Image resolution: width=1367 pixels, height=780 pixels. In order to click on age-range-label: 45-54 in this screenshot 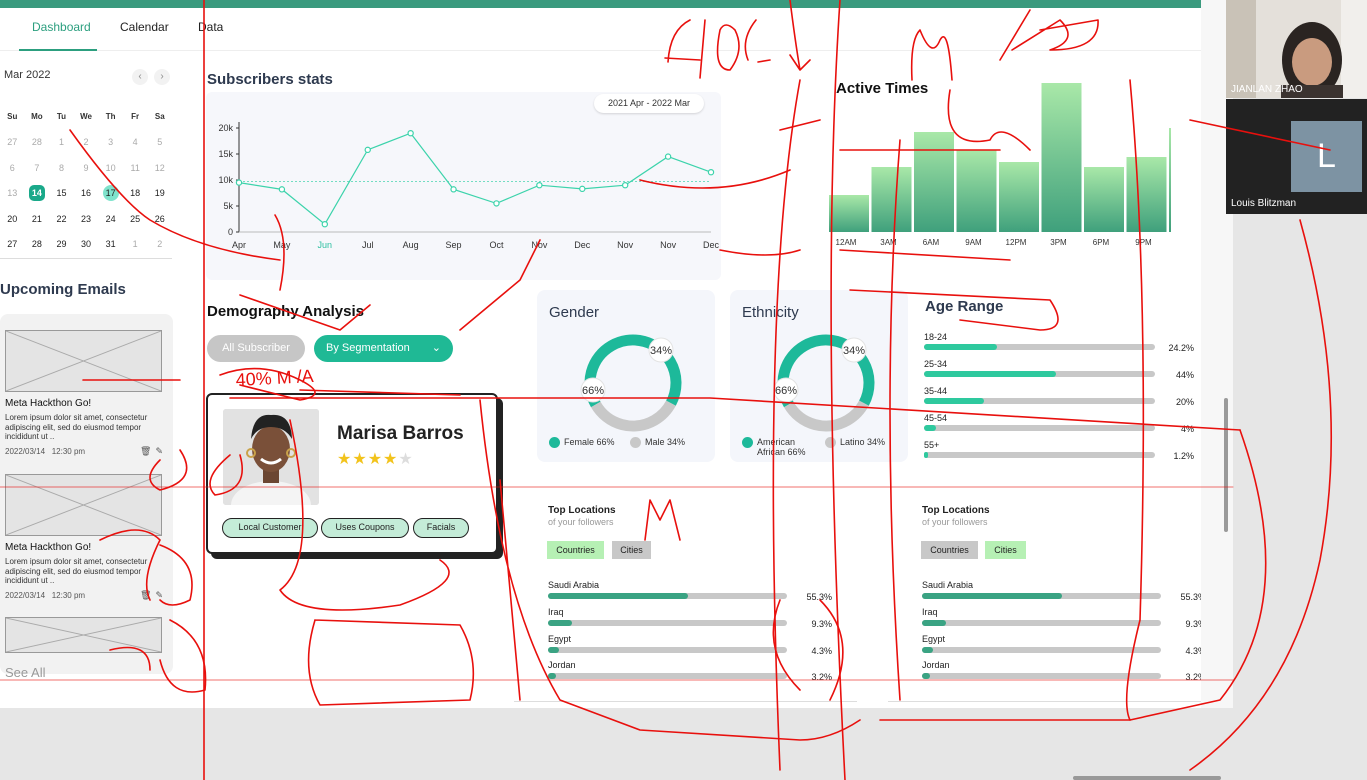, I will do `click(936, 418)`.